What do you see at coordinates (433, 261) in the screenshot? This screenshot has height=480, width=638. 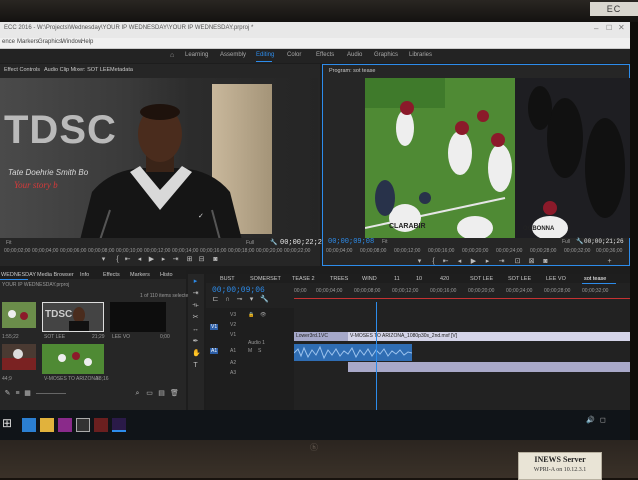 I see `program-mark-out-icon: {` at bounding box center [433, 261].